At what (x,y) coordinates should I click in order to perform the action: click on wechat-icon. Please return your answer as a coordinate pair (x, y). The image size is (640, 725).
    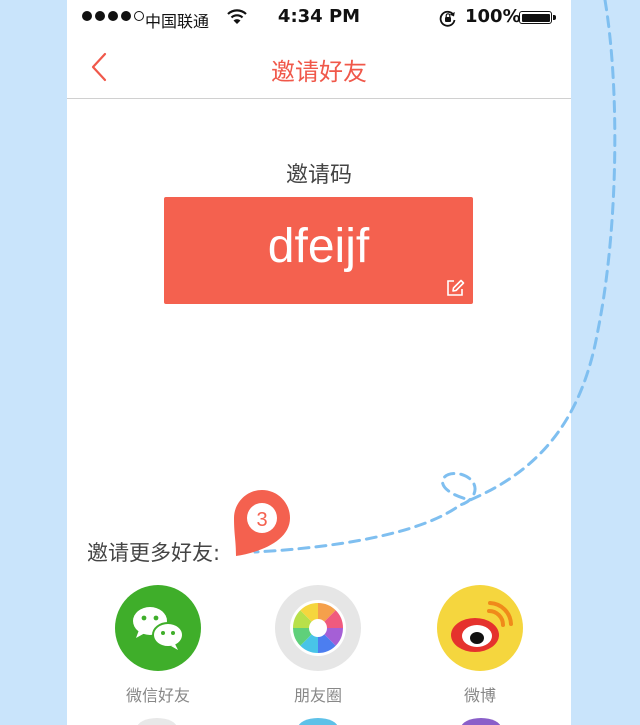
    Looking at the image, I should click on (158, 628).